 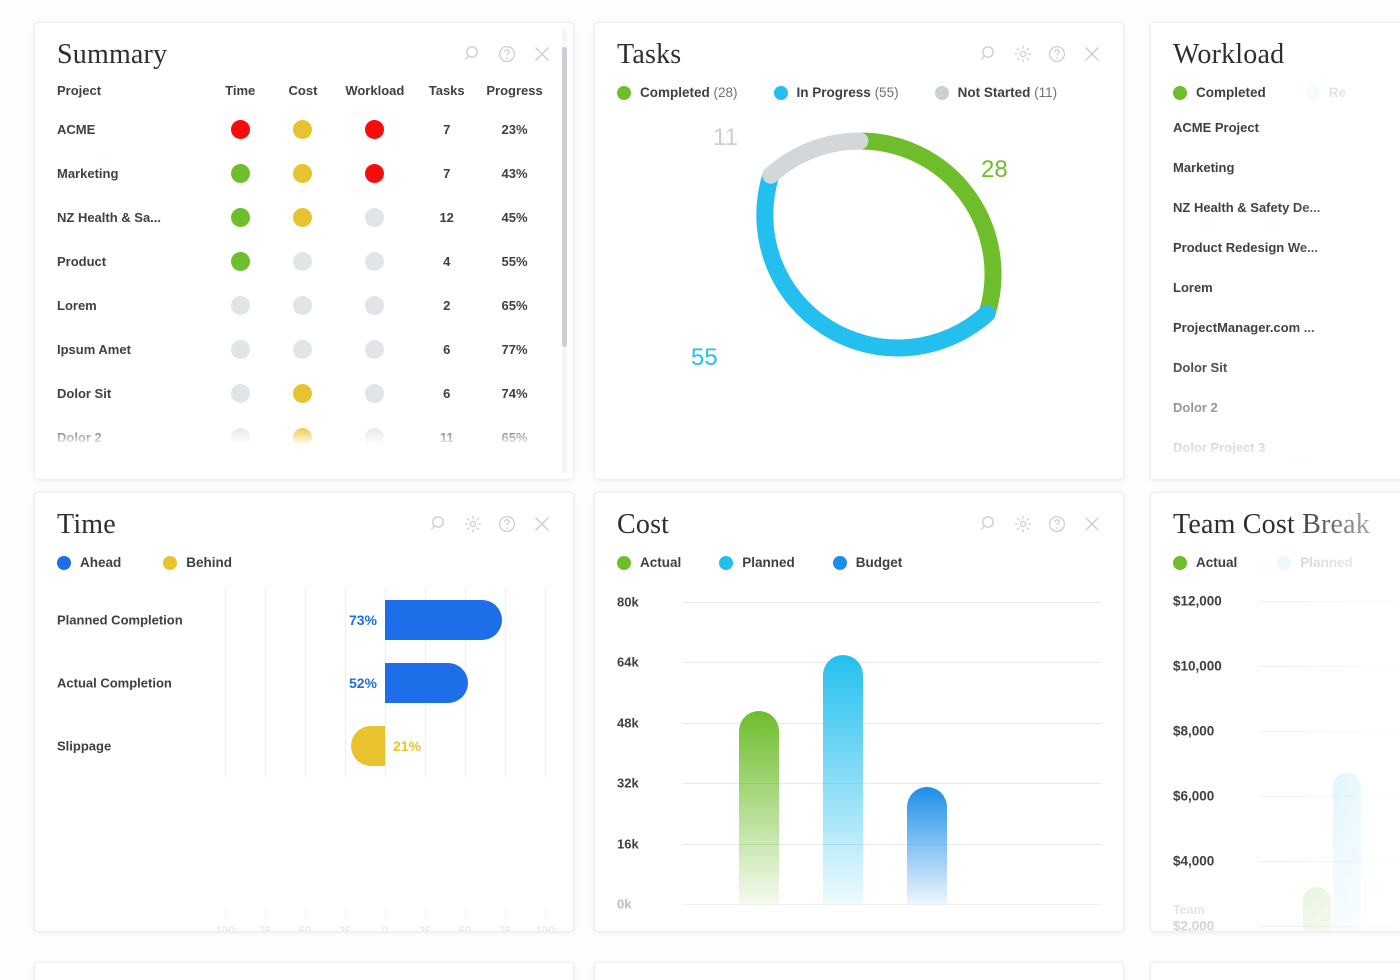 I want to click on table-row: Product 4 55%, so click(x=304, y=274).